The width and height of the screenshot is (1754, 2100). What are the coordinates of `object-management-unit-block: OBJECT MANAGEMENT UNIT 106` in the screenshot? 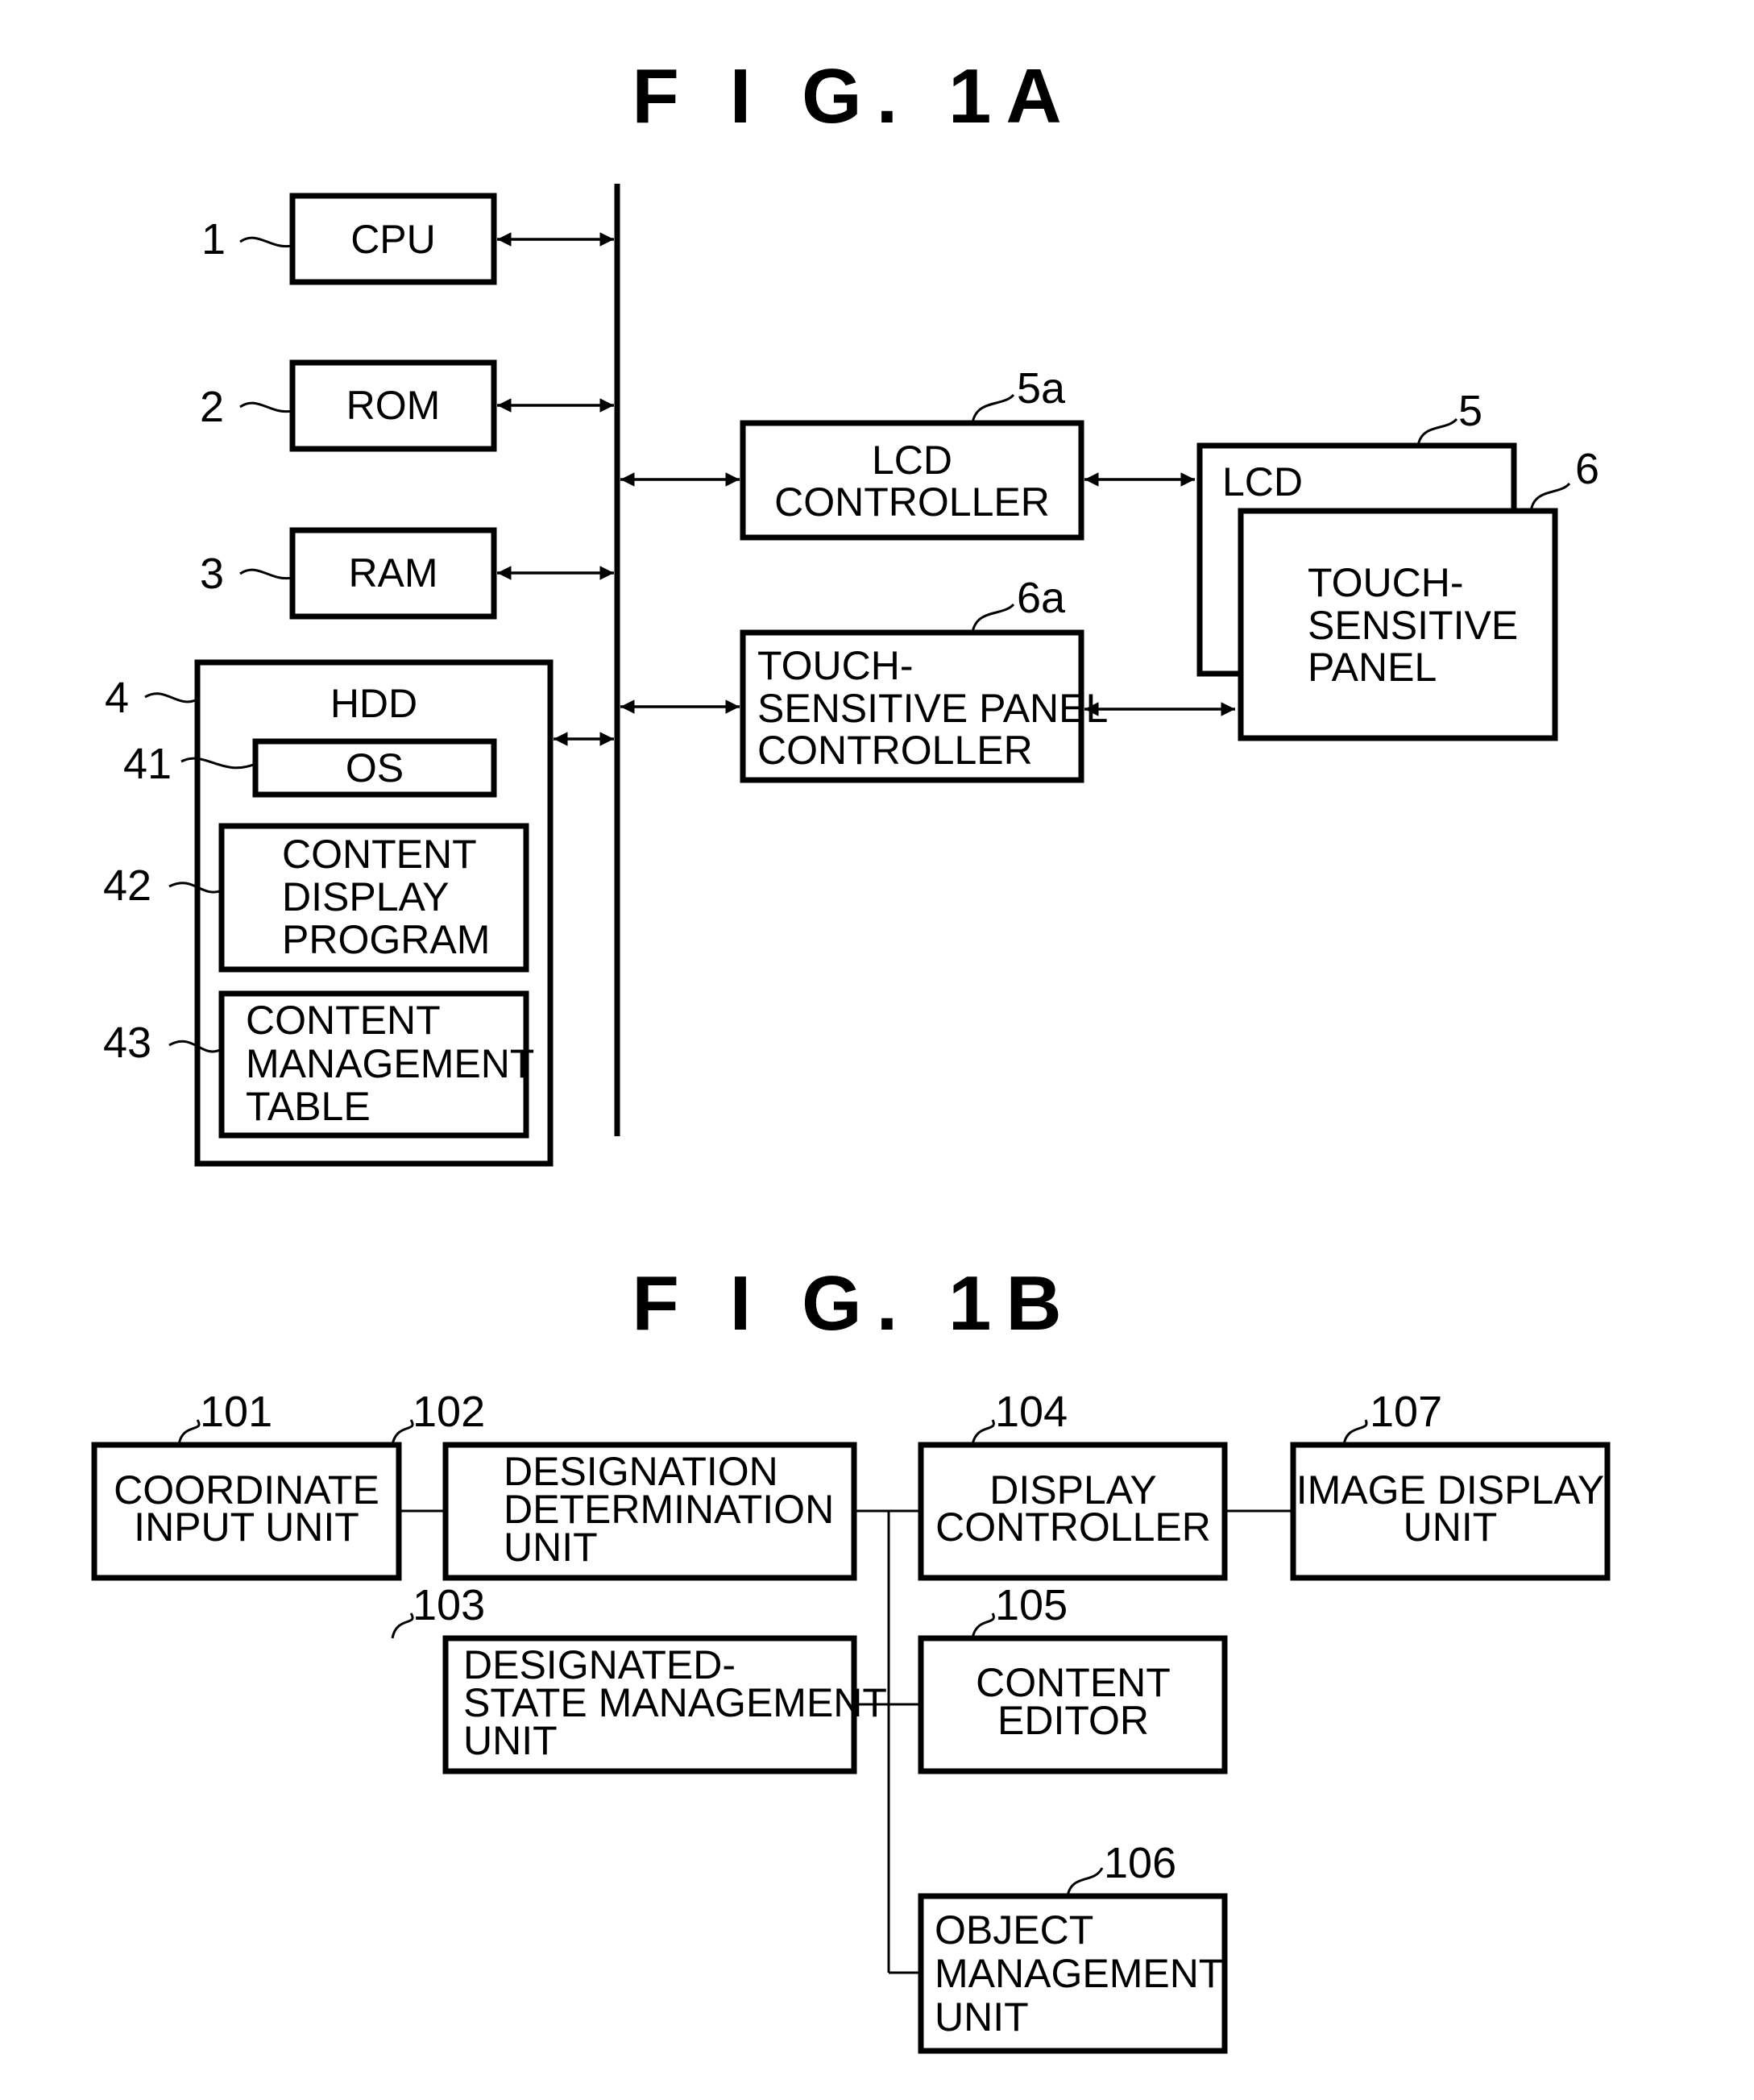 It's located at (1073, 1947).